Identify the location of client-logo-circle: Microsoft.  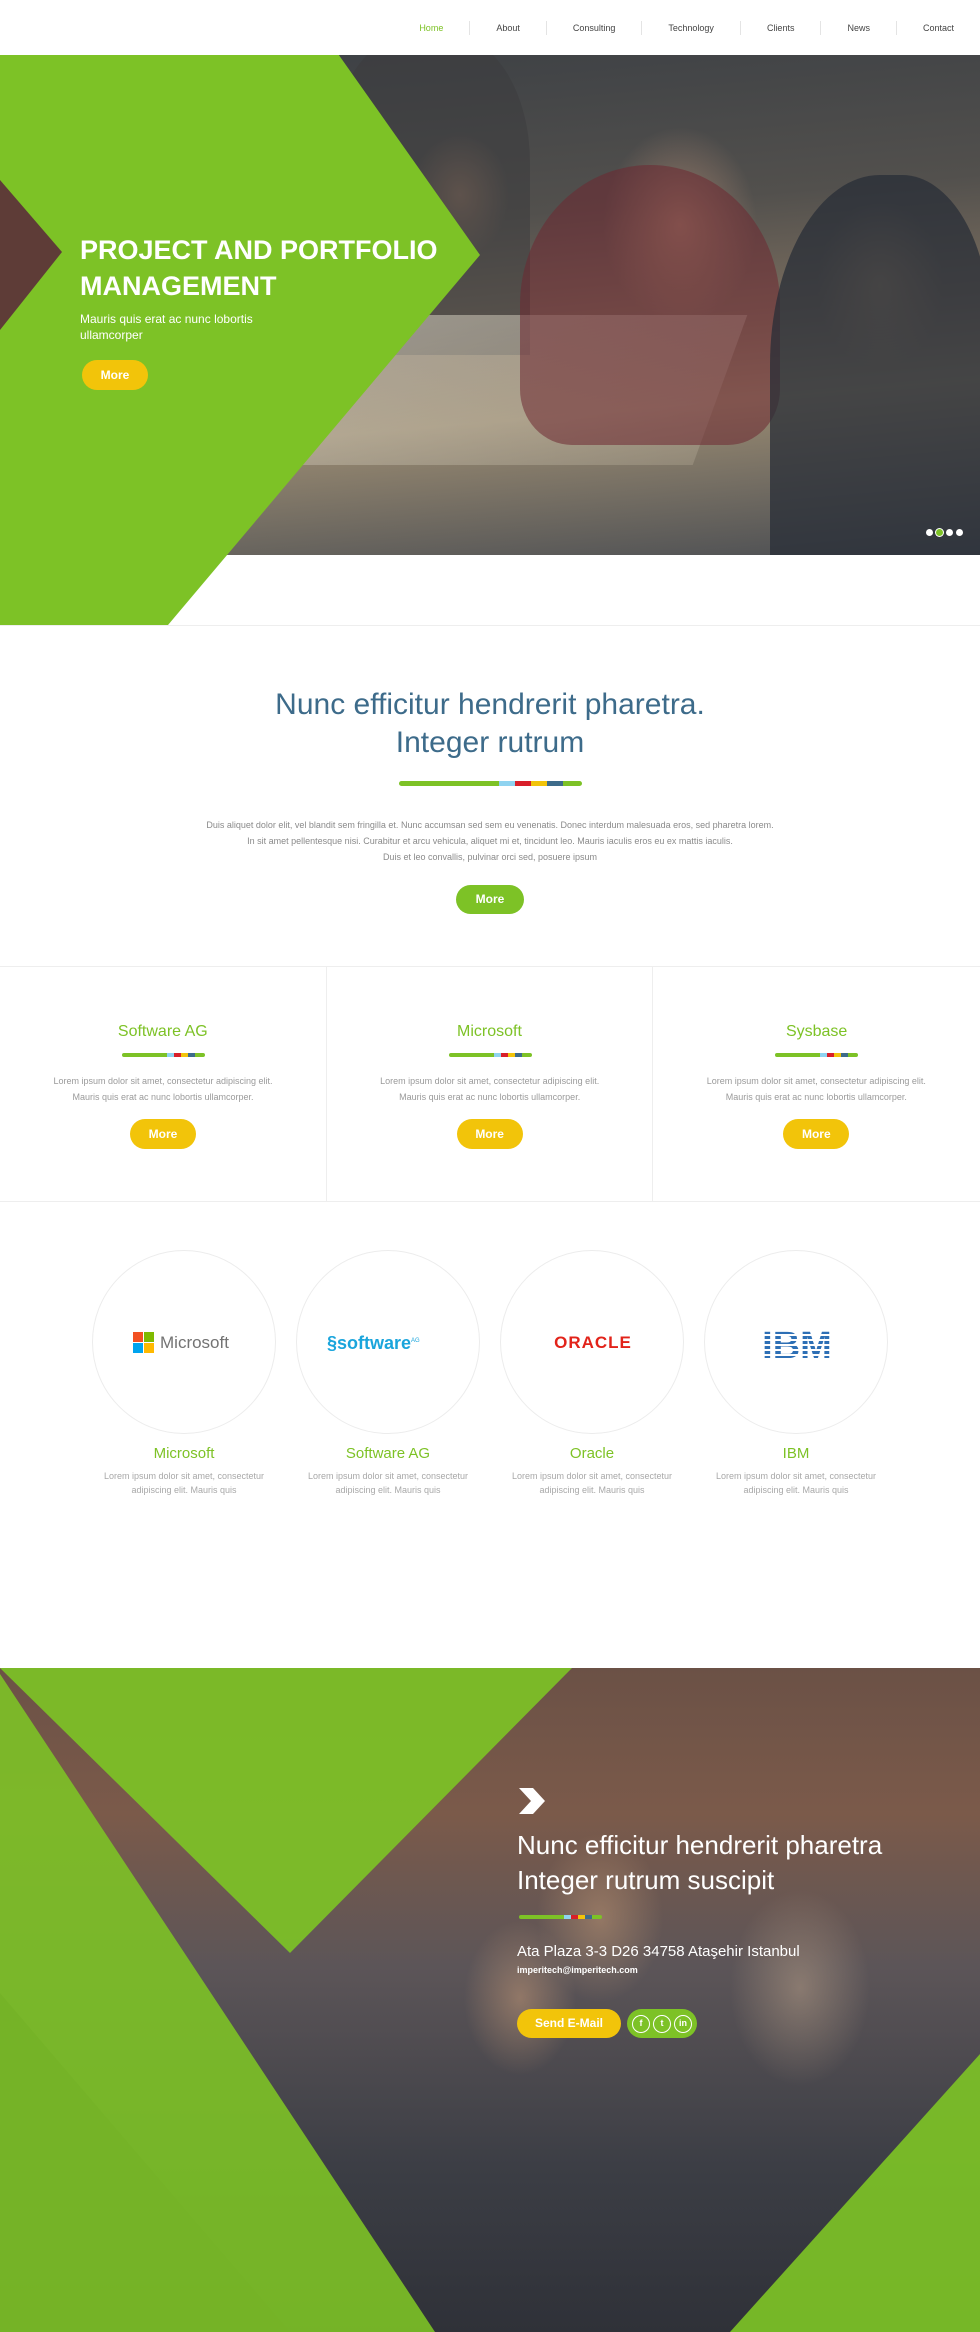
(184, 1342).